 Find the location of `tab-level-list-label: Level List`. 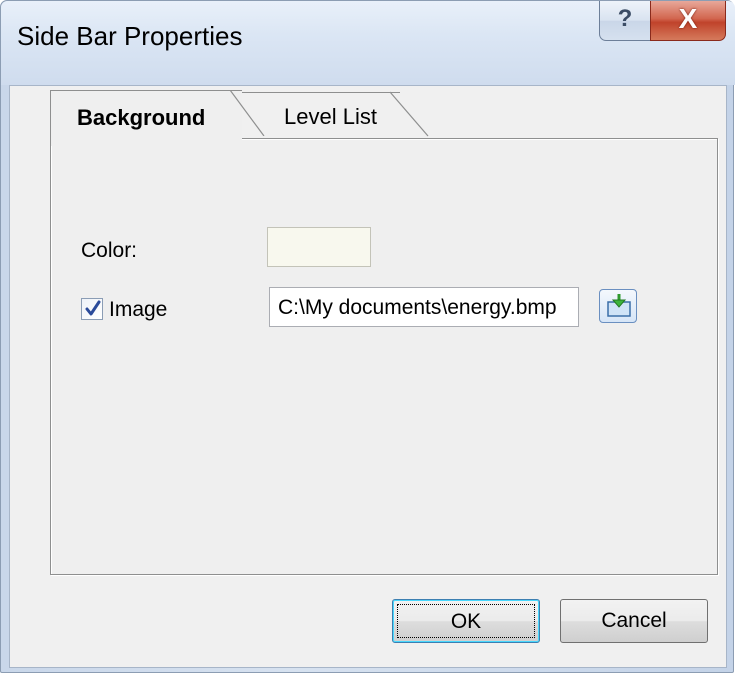

tab-level-list-label: Level List is located at coordinates (330, 116).